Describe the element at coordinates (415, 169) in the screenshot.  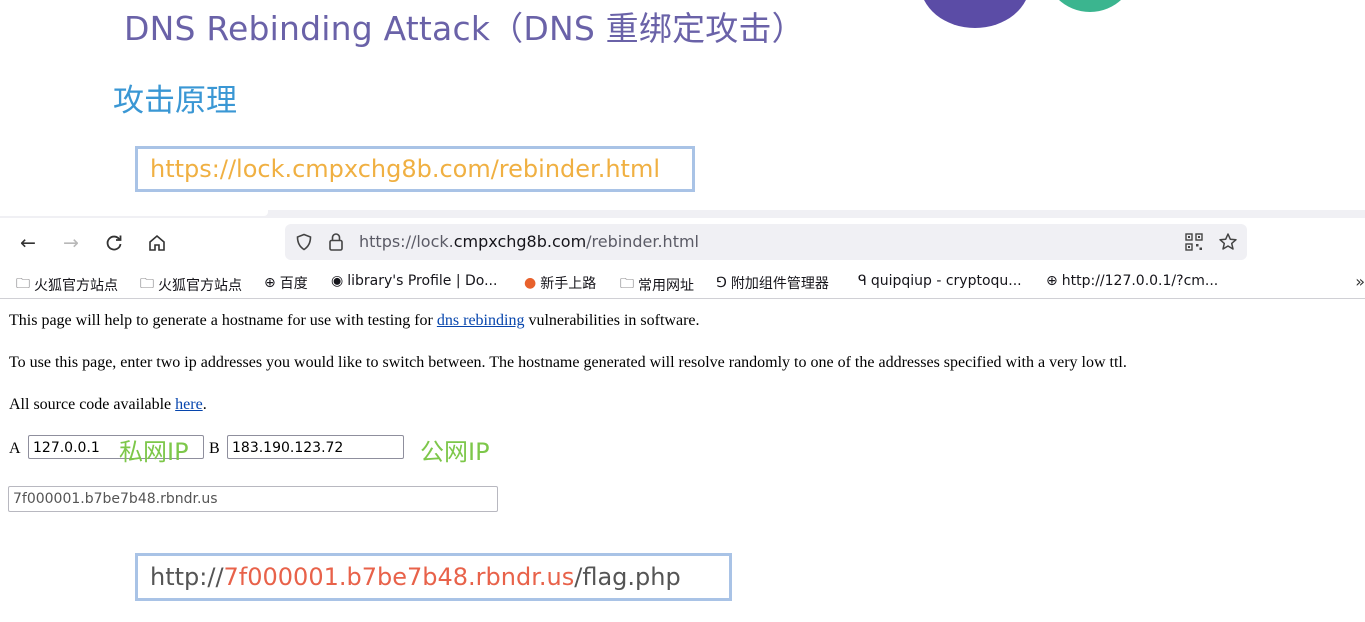
I see `rebinder-url-callout: https://lock.cmpxchg8b.com/rebinder.html` at that location.